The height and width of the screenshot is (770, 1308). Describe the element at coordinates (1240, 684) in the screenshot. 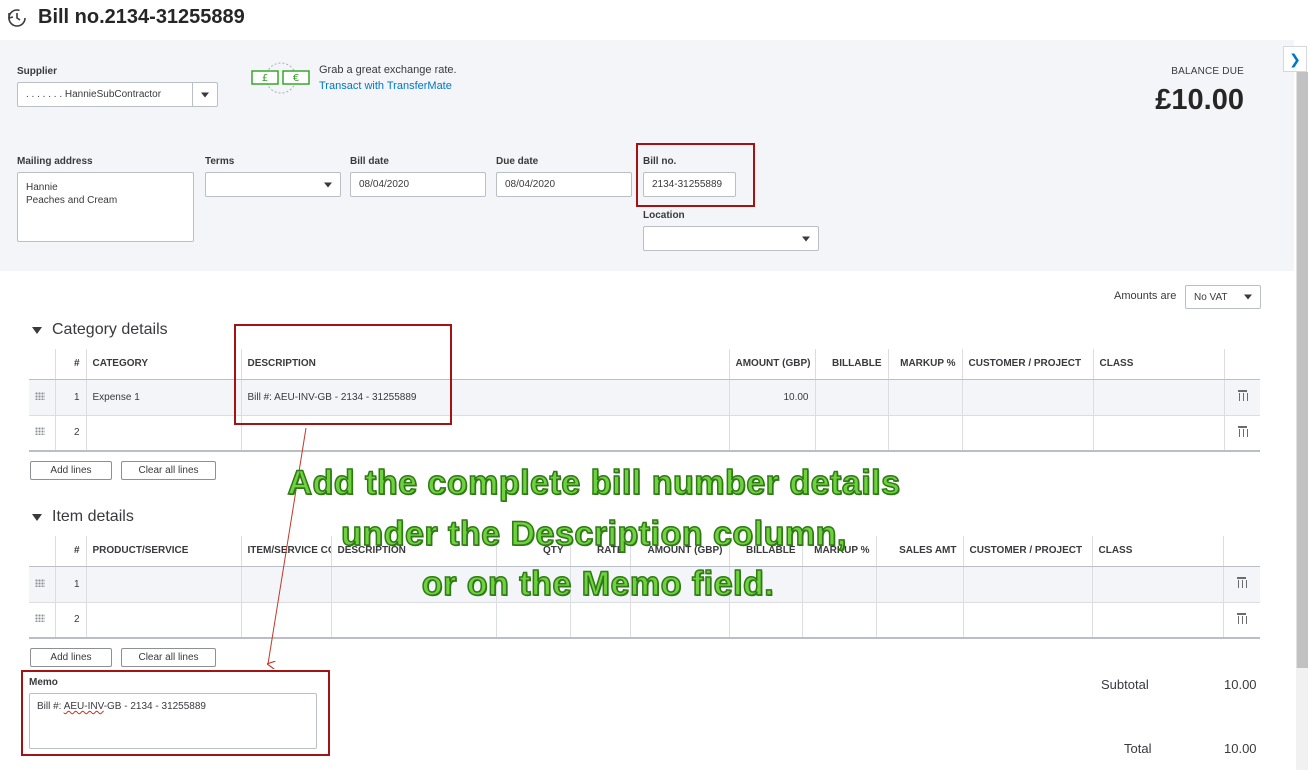

I see `subtotal-value: 10.00` at that location.